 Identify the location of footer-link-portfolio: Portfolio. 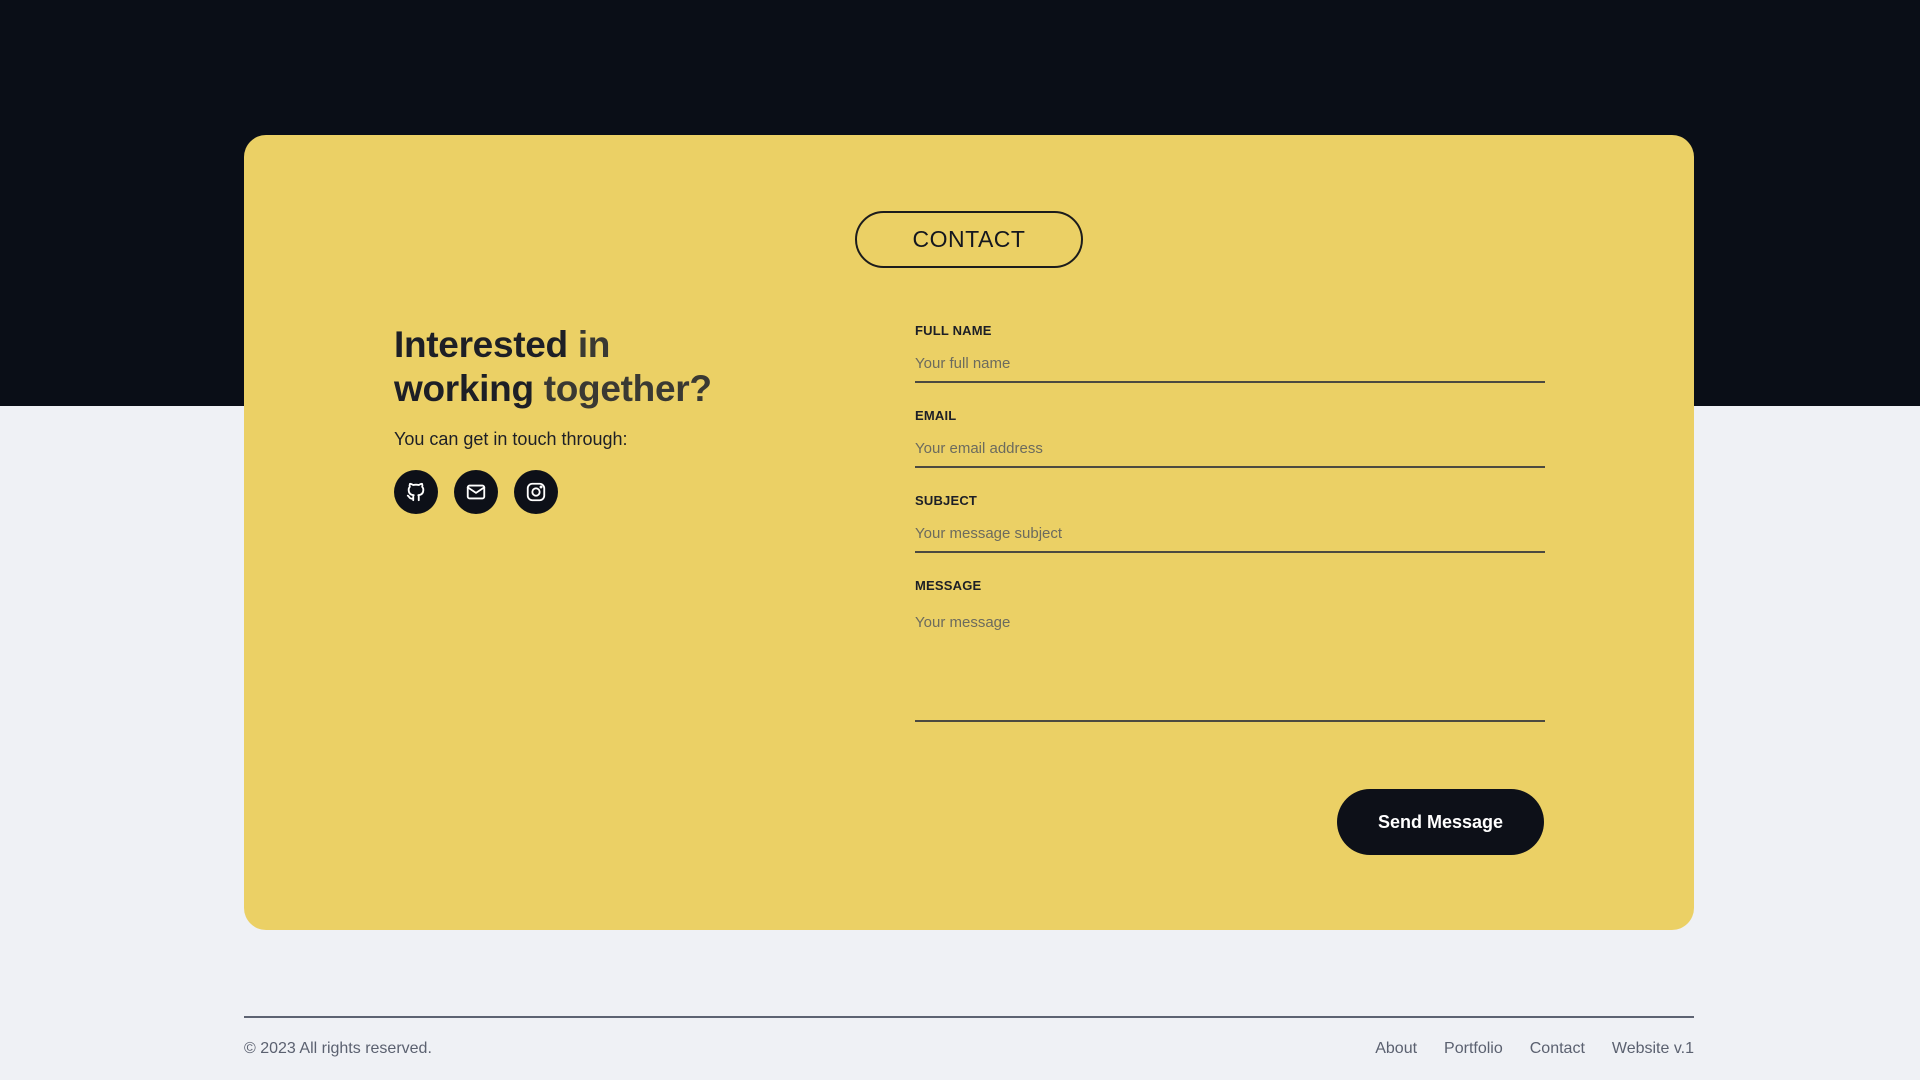
(1473, 1049).